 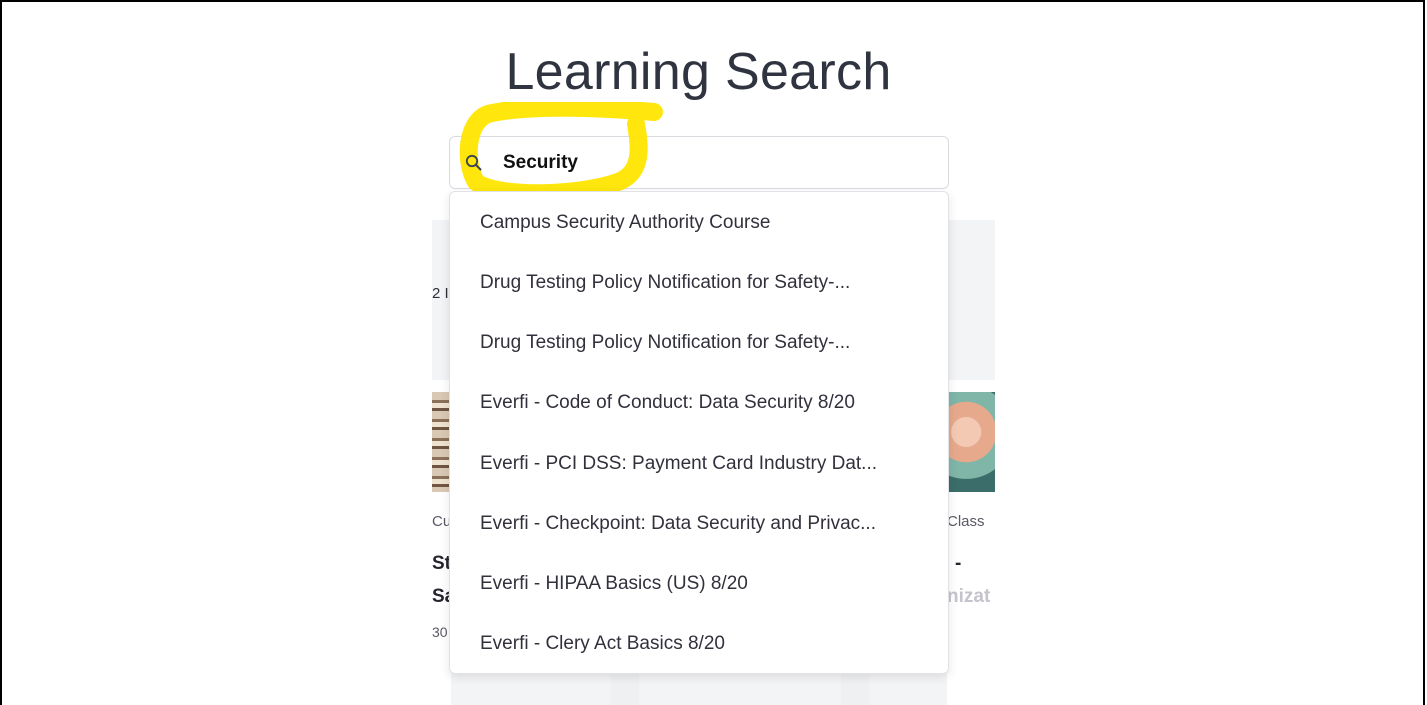 What do you see at coordinates (698, 72) in the screenshot?
I see `page-title: Learning Search` at bounding box center [698, 72].